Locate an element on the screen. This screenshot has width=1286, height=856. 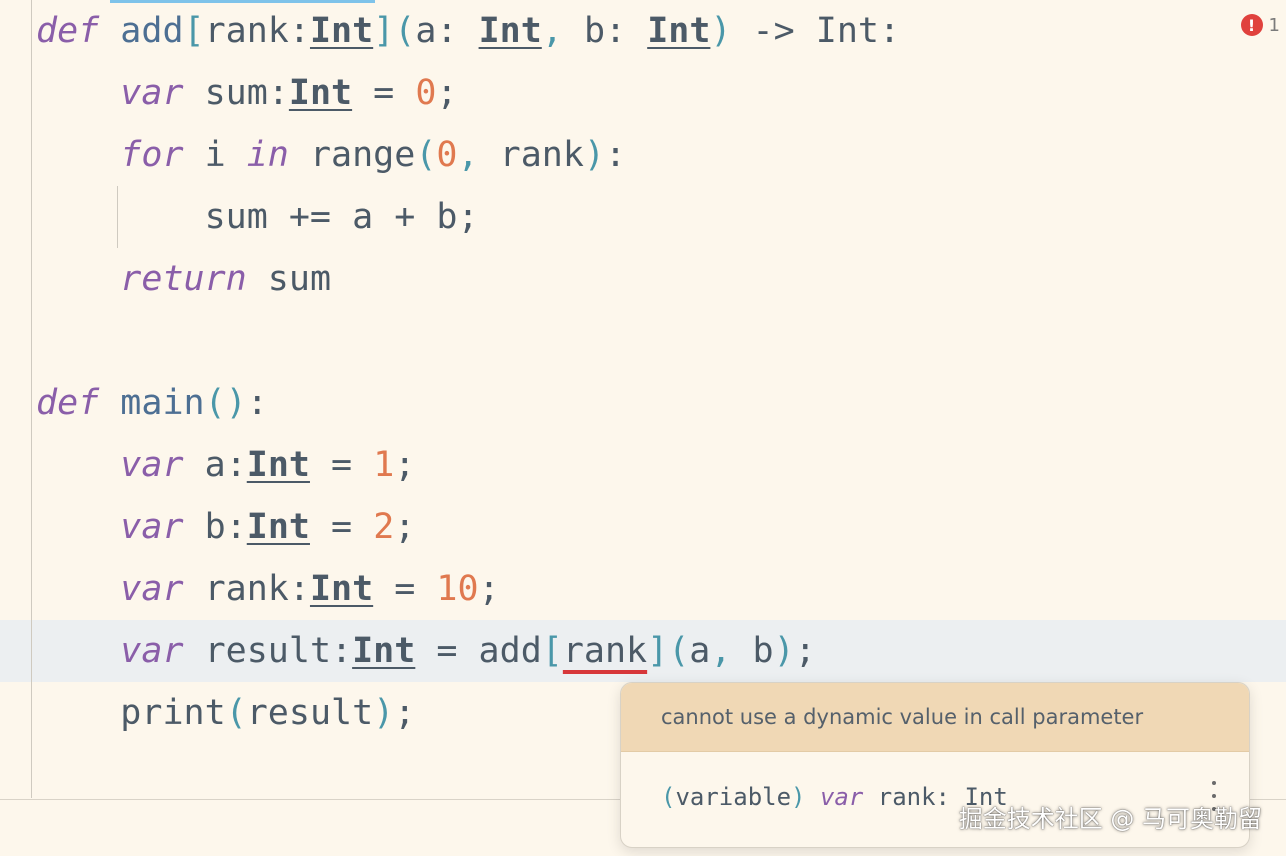
problem-indicator: ! 1 is located at coordinates (1260, 25).